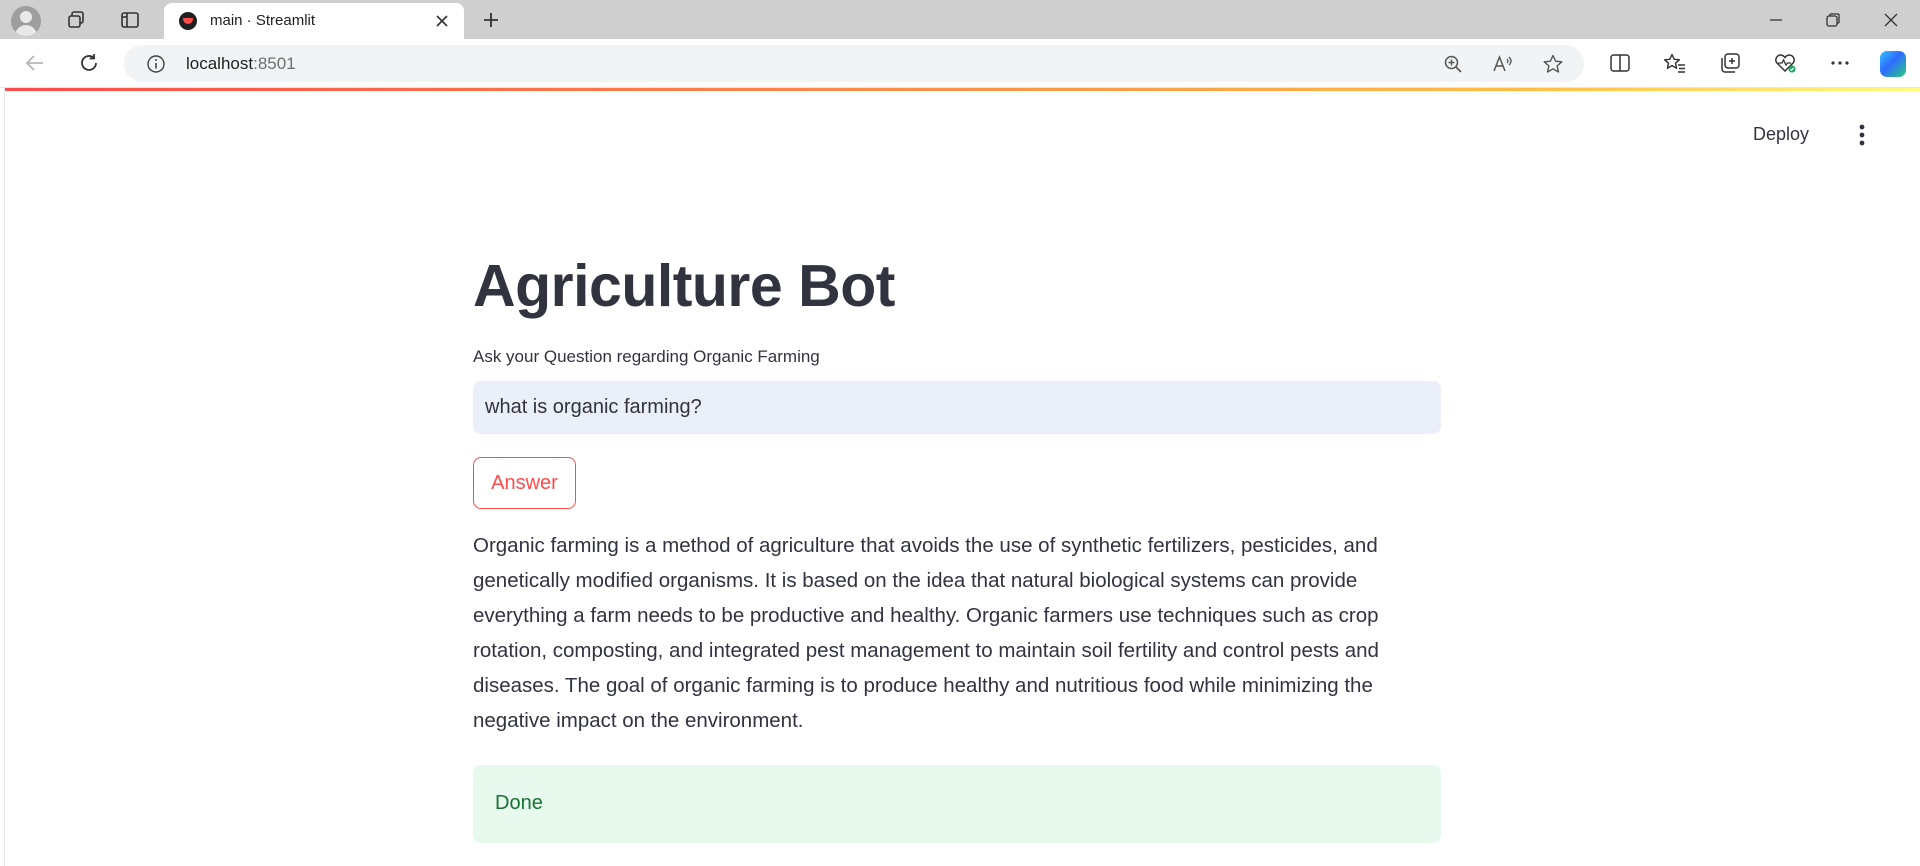 The height and width of the screenshot is (866, 1920). Describe the element at coordinates (130, 20) in the screenshot. I see `tab-actions-icon` at that location.